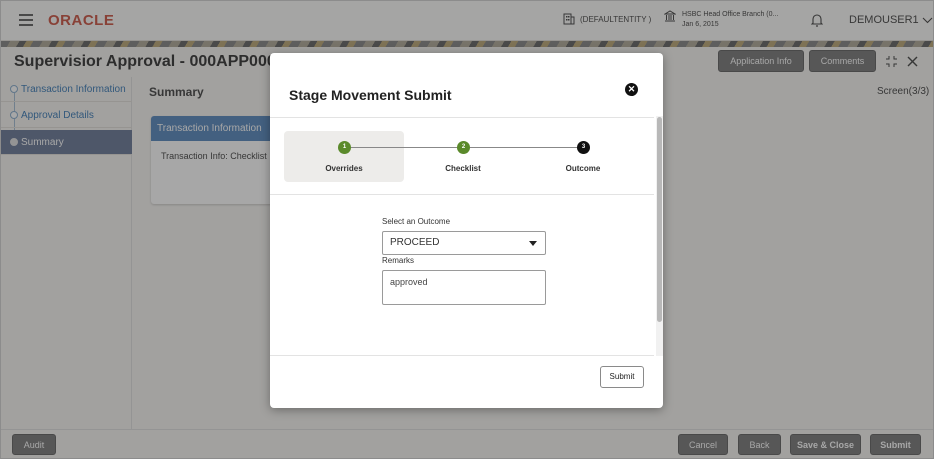 This screenshot has height=459, width=934. I want to click on remarks-label: Remarks, so click(398, 260).